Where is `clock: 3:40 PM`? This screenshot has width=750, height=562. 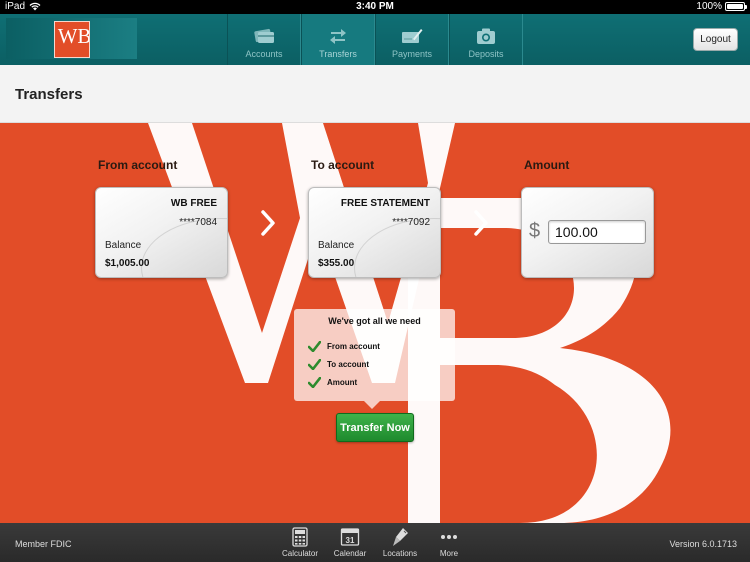
clock: 3:40 PM is located at coordinates (375, 6).